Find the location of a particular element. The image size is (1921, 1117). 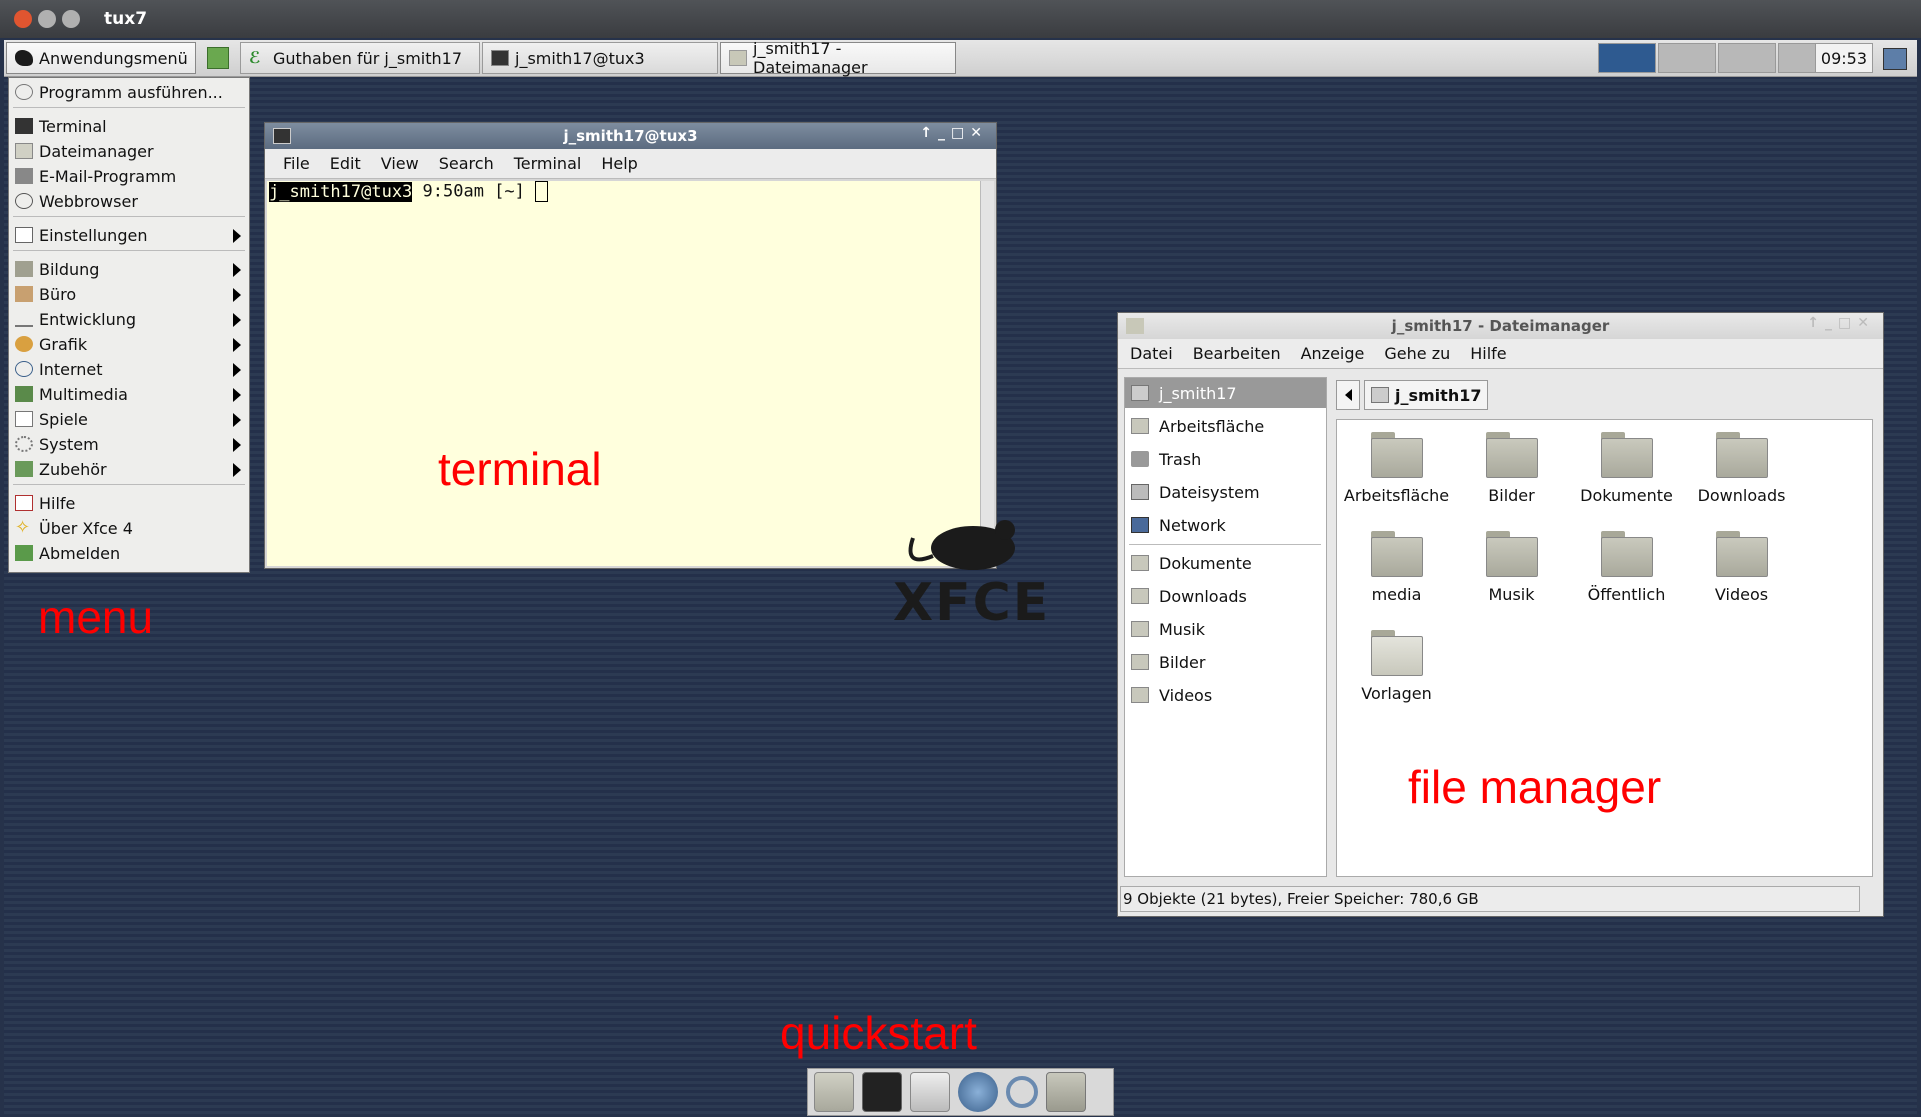

menu-terminal: Terminal is located at coordinates (548, 163).